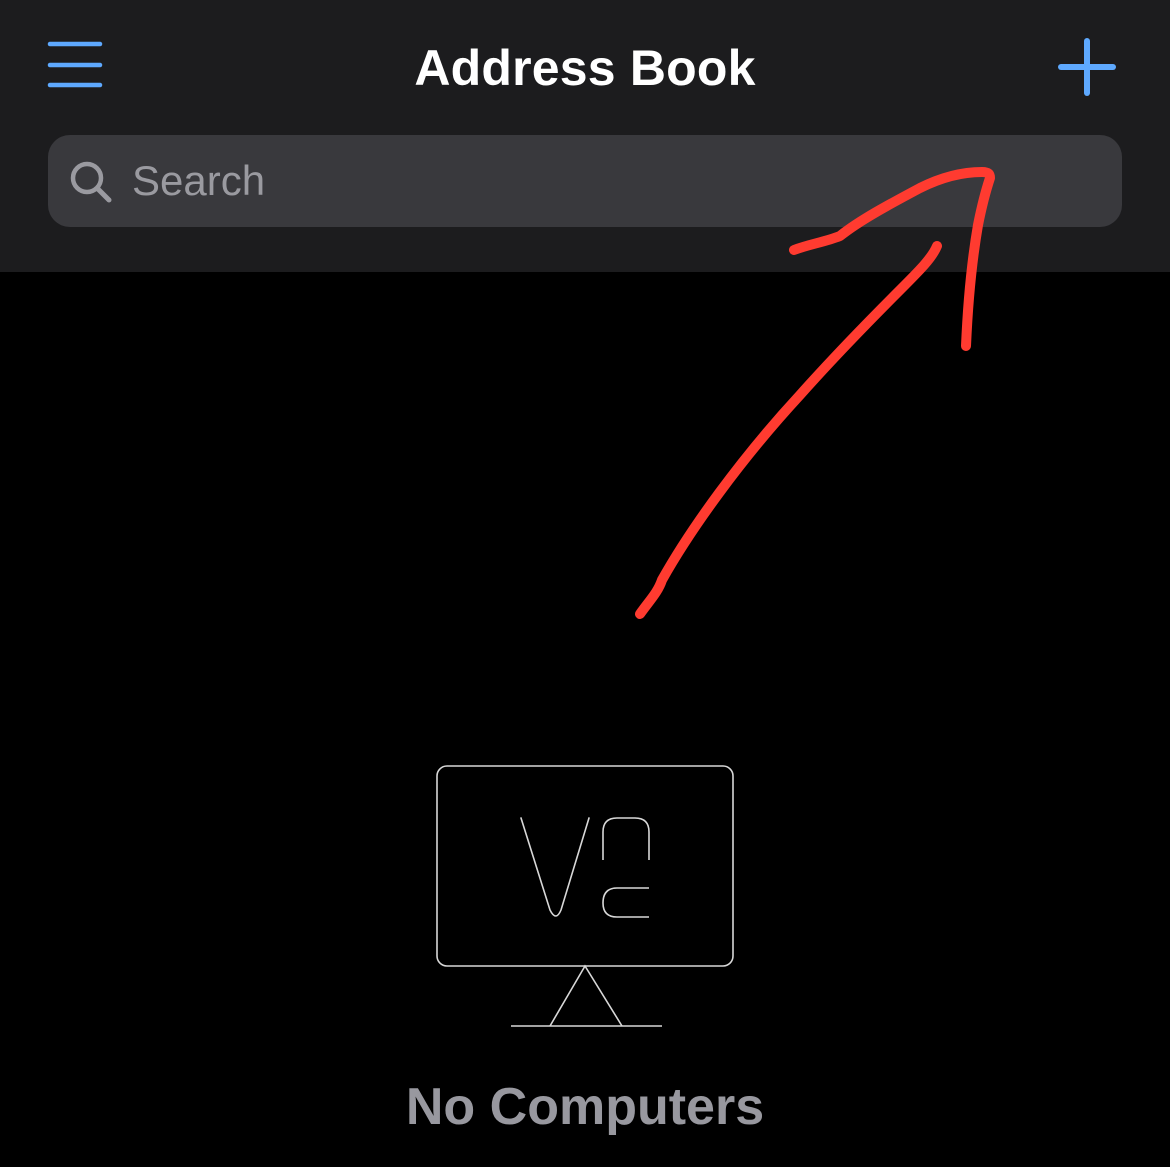 The height and width of the screenshot is (1167, 1170). I want to click on search-input, so click(612, 181).